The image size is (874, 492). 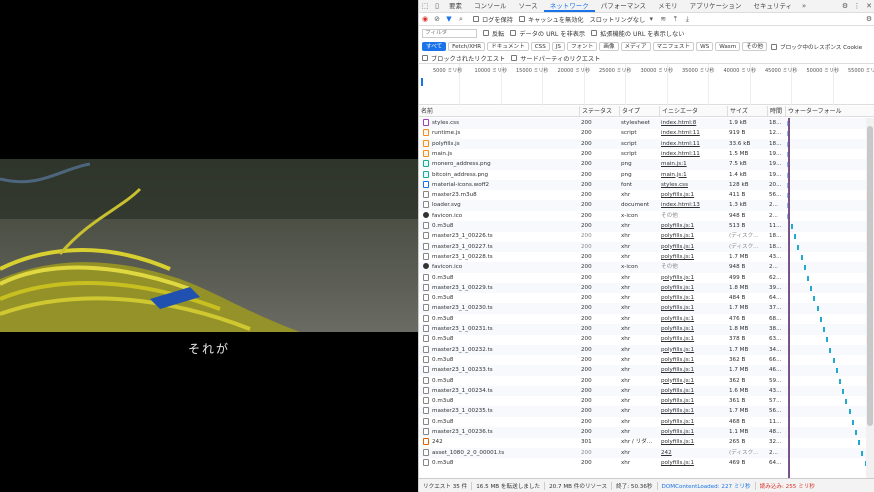 What do you see at coordinates (461, 19) in the screenshot?
I see `search-icon: ⌕` at bounding box center [461, 19].